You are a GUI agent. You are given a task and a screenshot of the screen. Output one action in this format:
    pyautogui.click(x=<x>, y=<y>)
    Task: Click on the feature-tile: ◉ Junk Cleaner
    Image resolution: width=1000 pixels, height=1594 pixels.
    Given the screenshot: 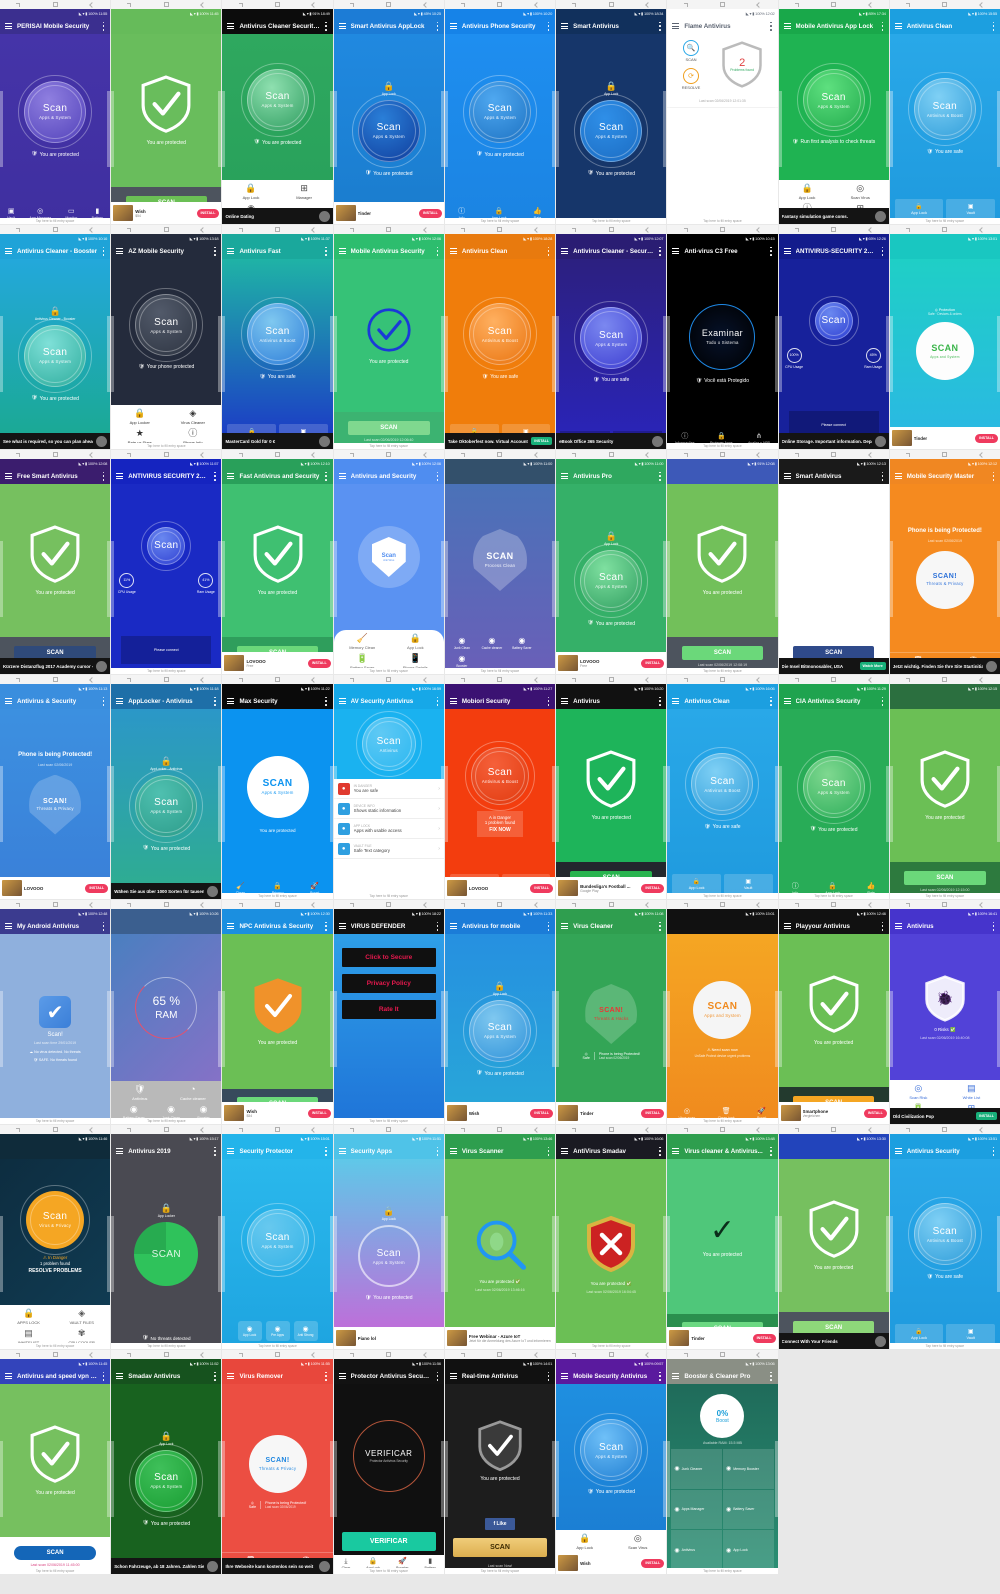 What is the action you would take?
    pyautogui.click(x=696, y=1469)
    